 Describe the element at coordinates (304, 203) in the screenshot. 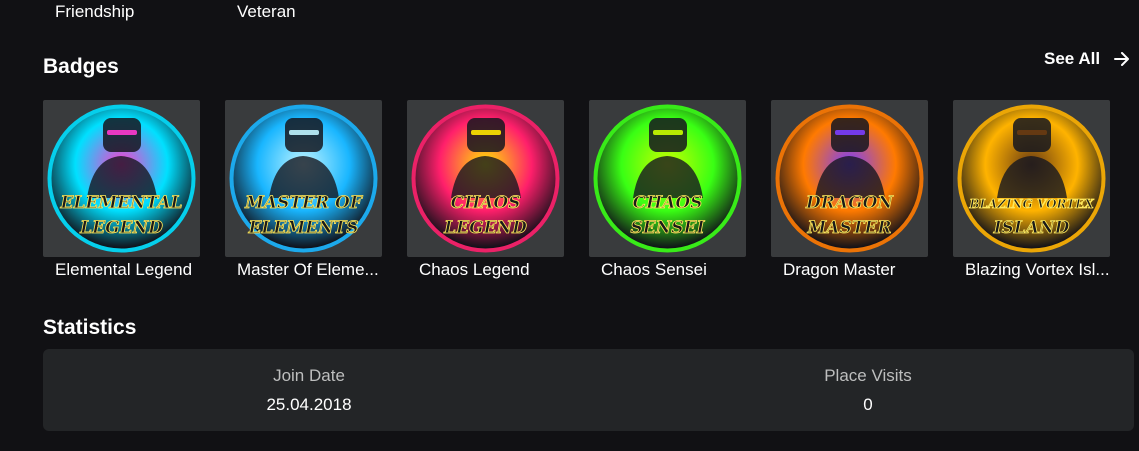

I see `badge-art-title: MASTER OF` at that location.